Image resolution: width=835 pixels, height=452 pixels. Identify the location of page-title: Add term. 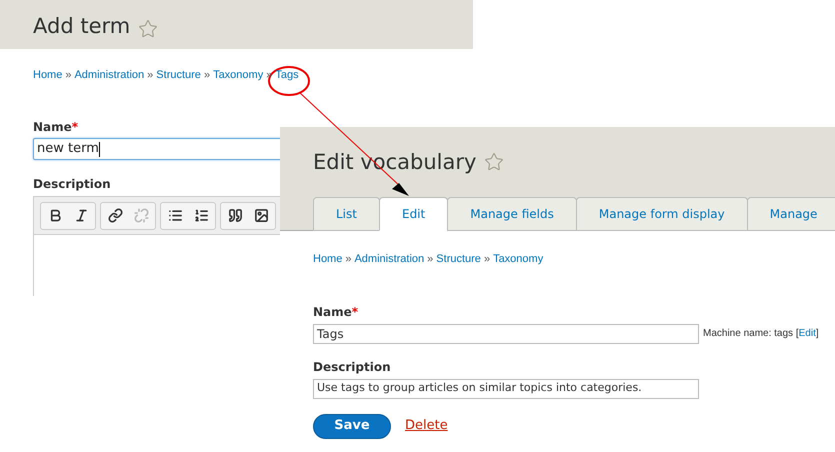
(81, 26).